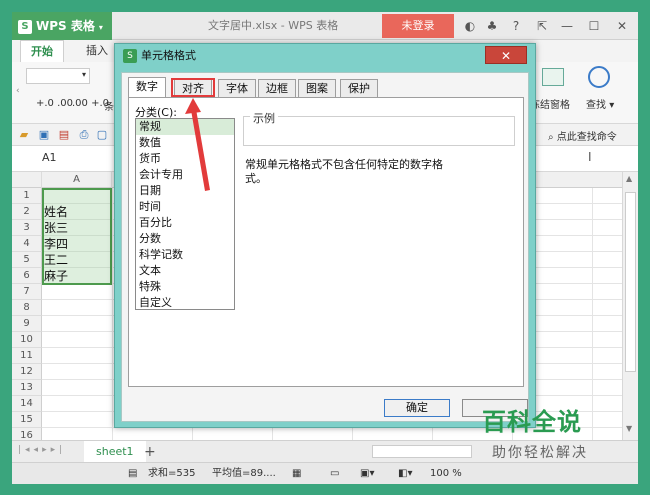  What do you see at coordinates (532, 422) in the screenshot?
I see `watermark-title: 百科全说` at bounding box center [532, 422].